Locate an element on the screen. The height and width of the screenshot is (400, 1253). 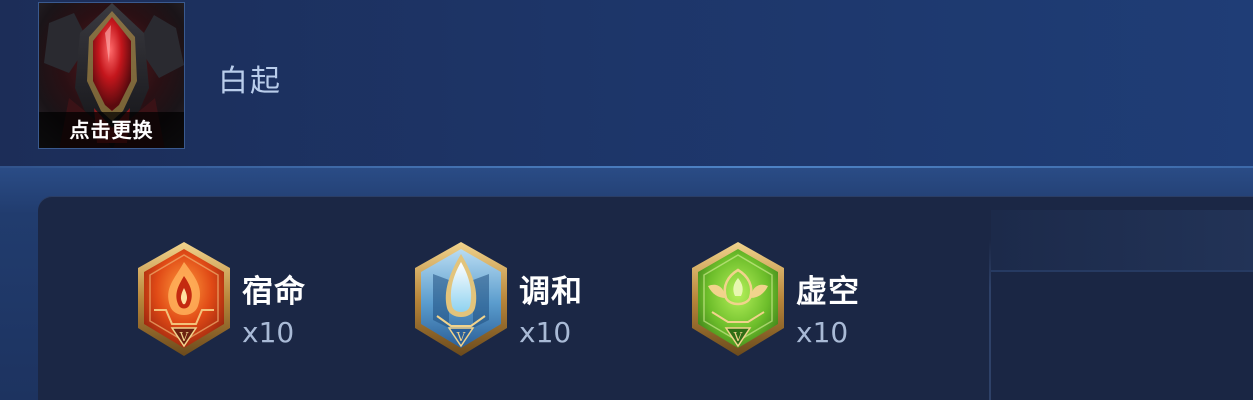
droplet-emblem-icon: V is located at coordinates (461, 299).